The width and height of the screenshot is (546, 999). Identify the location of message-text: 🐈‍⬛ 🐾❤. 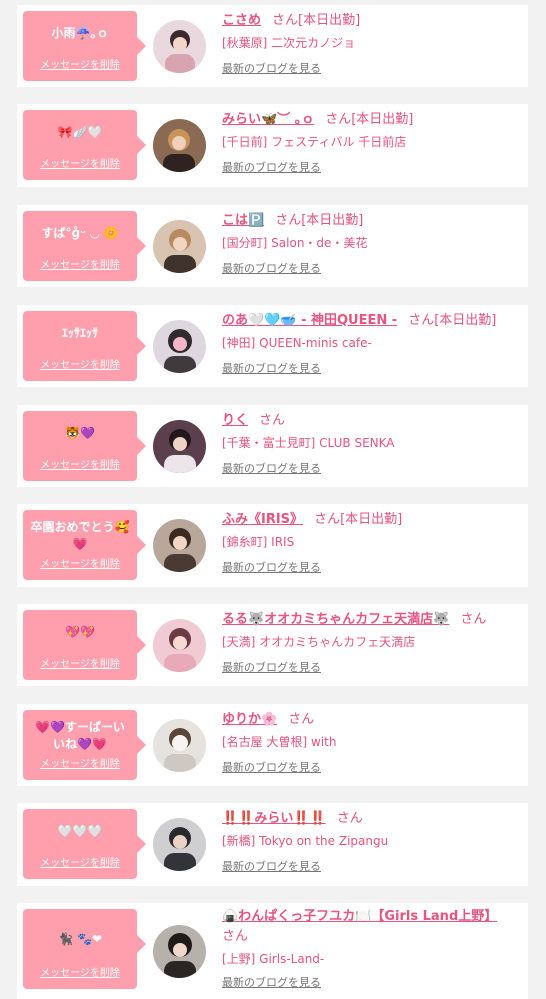
(80, 939).